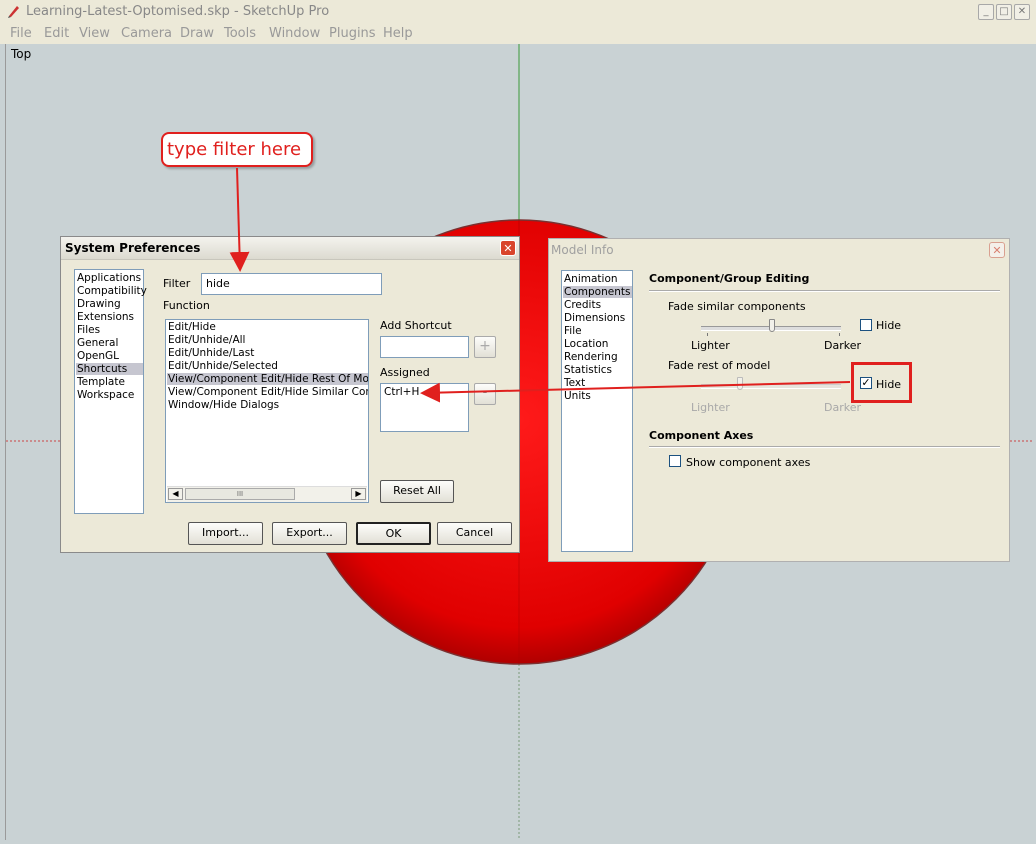 This screenshot has height=844, width=1036. What do you see at coordinates (358, 494) in the screenshot?
I see `scroll-right-icon: ▶` at bounding box center [358, 494].